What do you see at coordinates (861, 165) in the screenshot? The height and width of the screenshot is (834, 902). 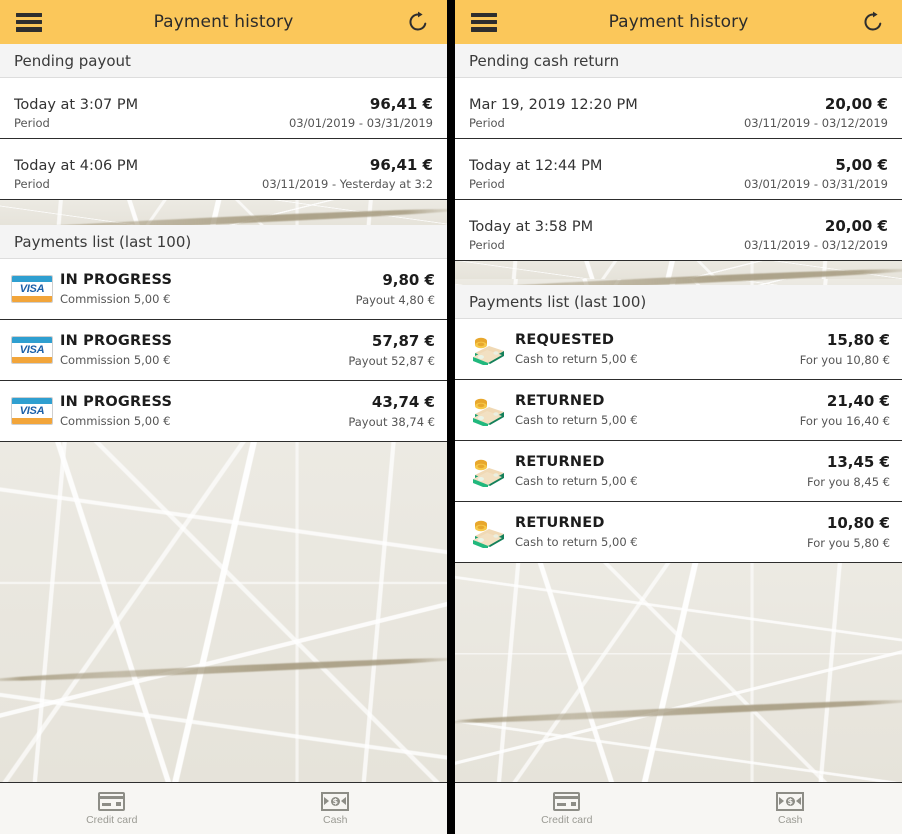 I see `pending-amount: 5,00 €` at bounding box center [861, 165].